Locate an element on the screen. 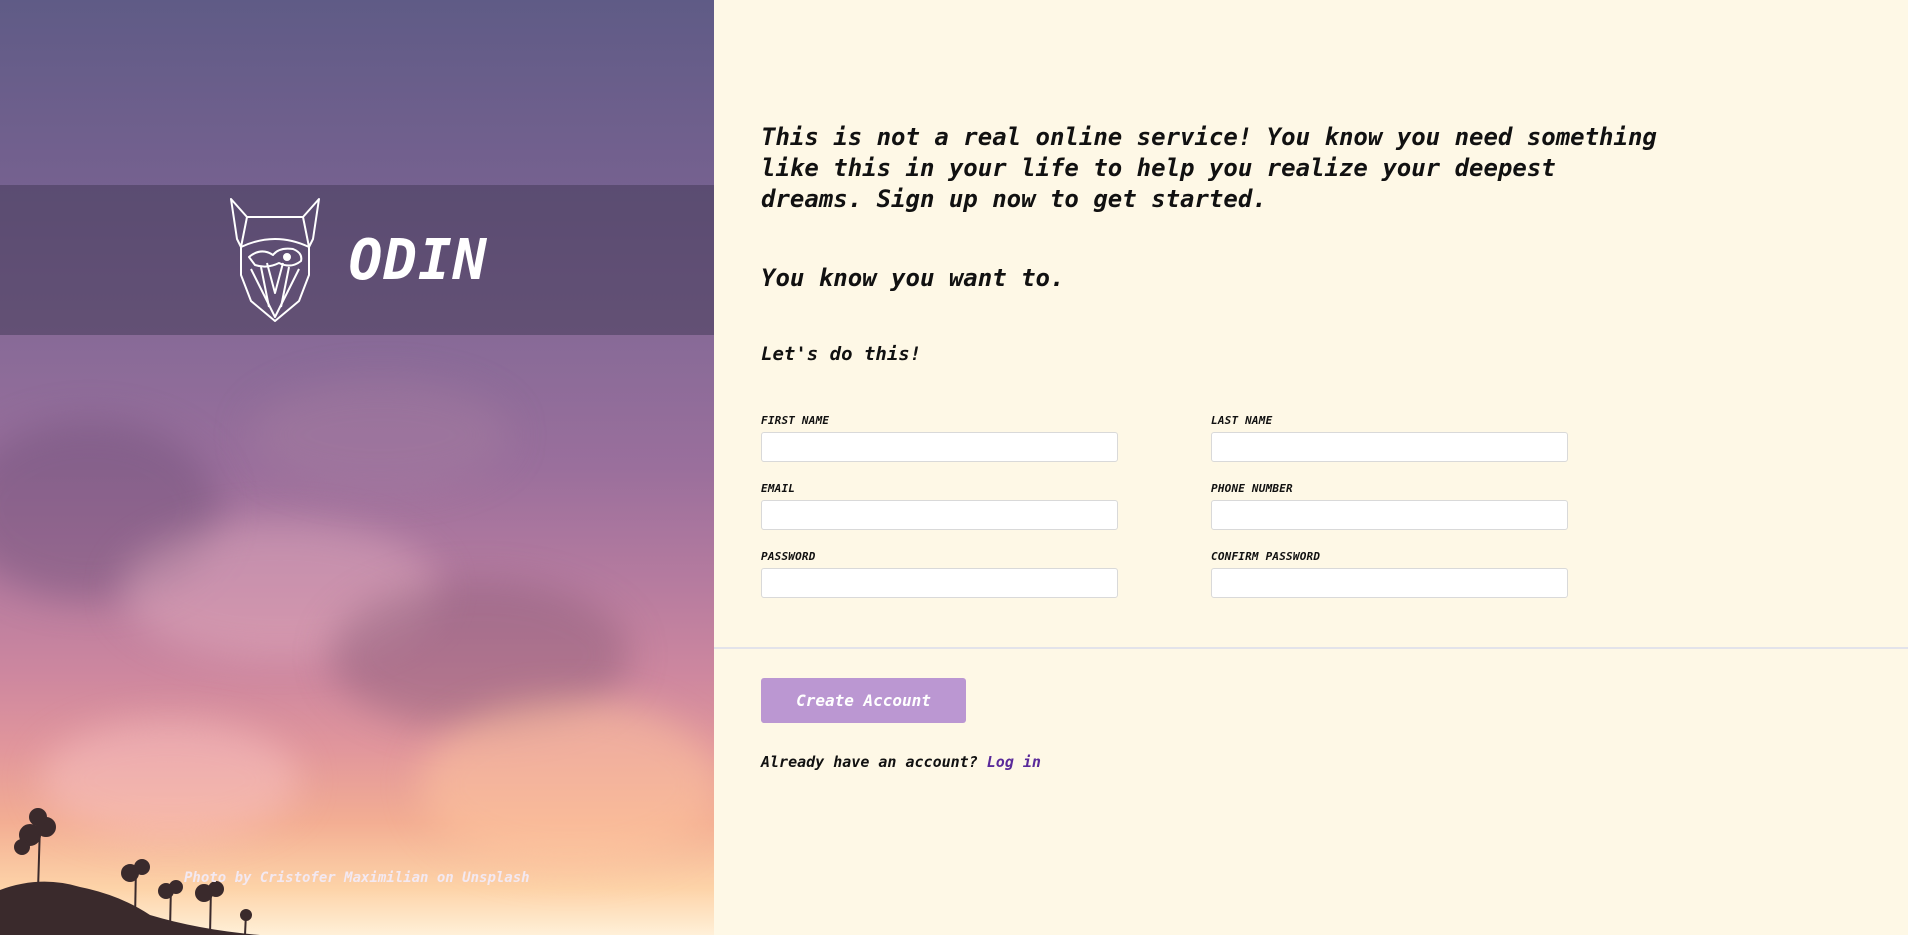 The image size is (1908, 935). phone-field: PHONE NUMBER is located at coordinates (1389, 506).